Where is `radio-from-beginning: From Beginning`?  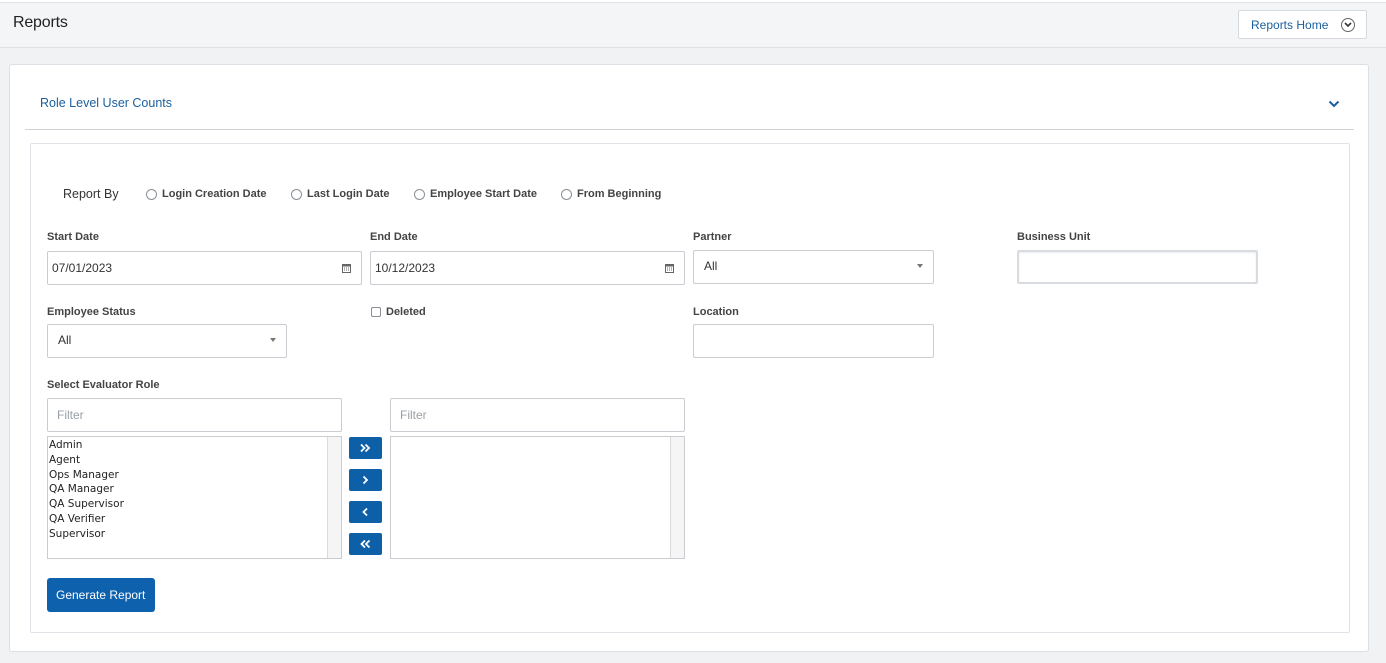 radio-from-beginning: From Beginning is located at coordinates (611, 194).